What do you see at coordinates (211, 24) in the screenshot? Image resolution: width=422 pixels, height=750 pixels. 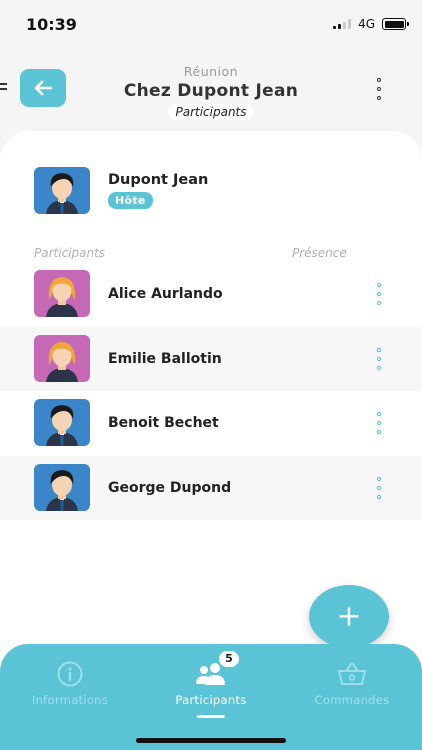 I see `status-bar: 10:39 4G` at bounding box center [211, 24].